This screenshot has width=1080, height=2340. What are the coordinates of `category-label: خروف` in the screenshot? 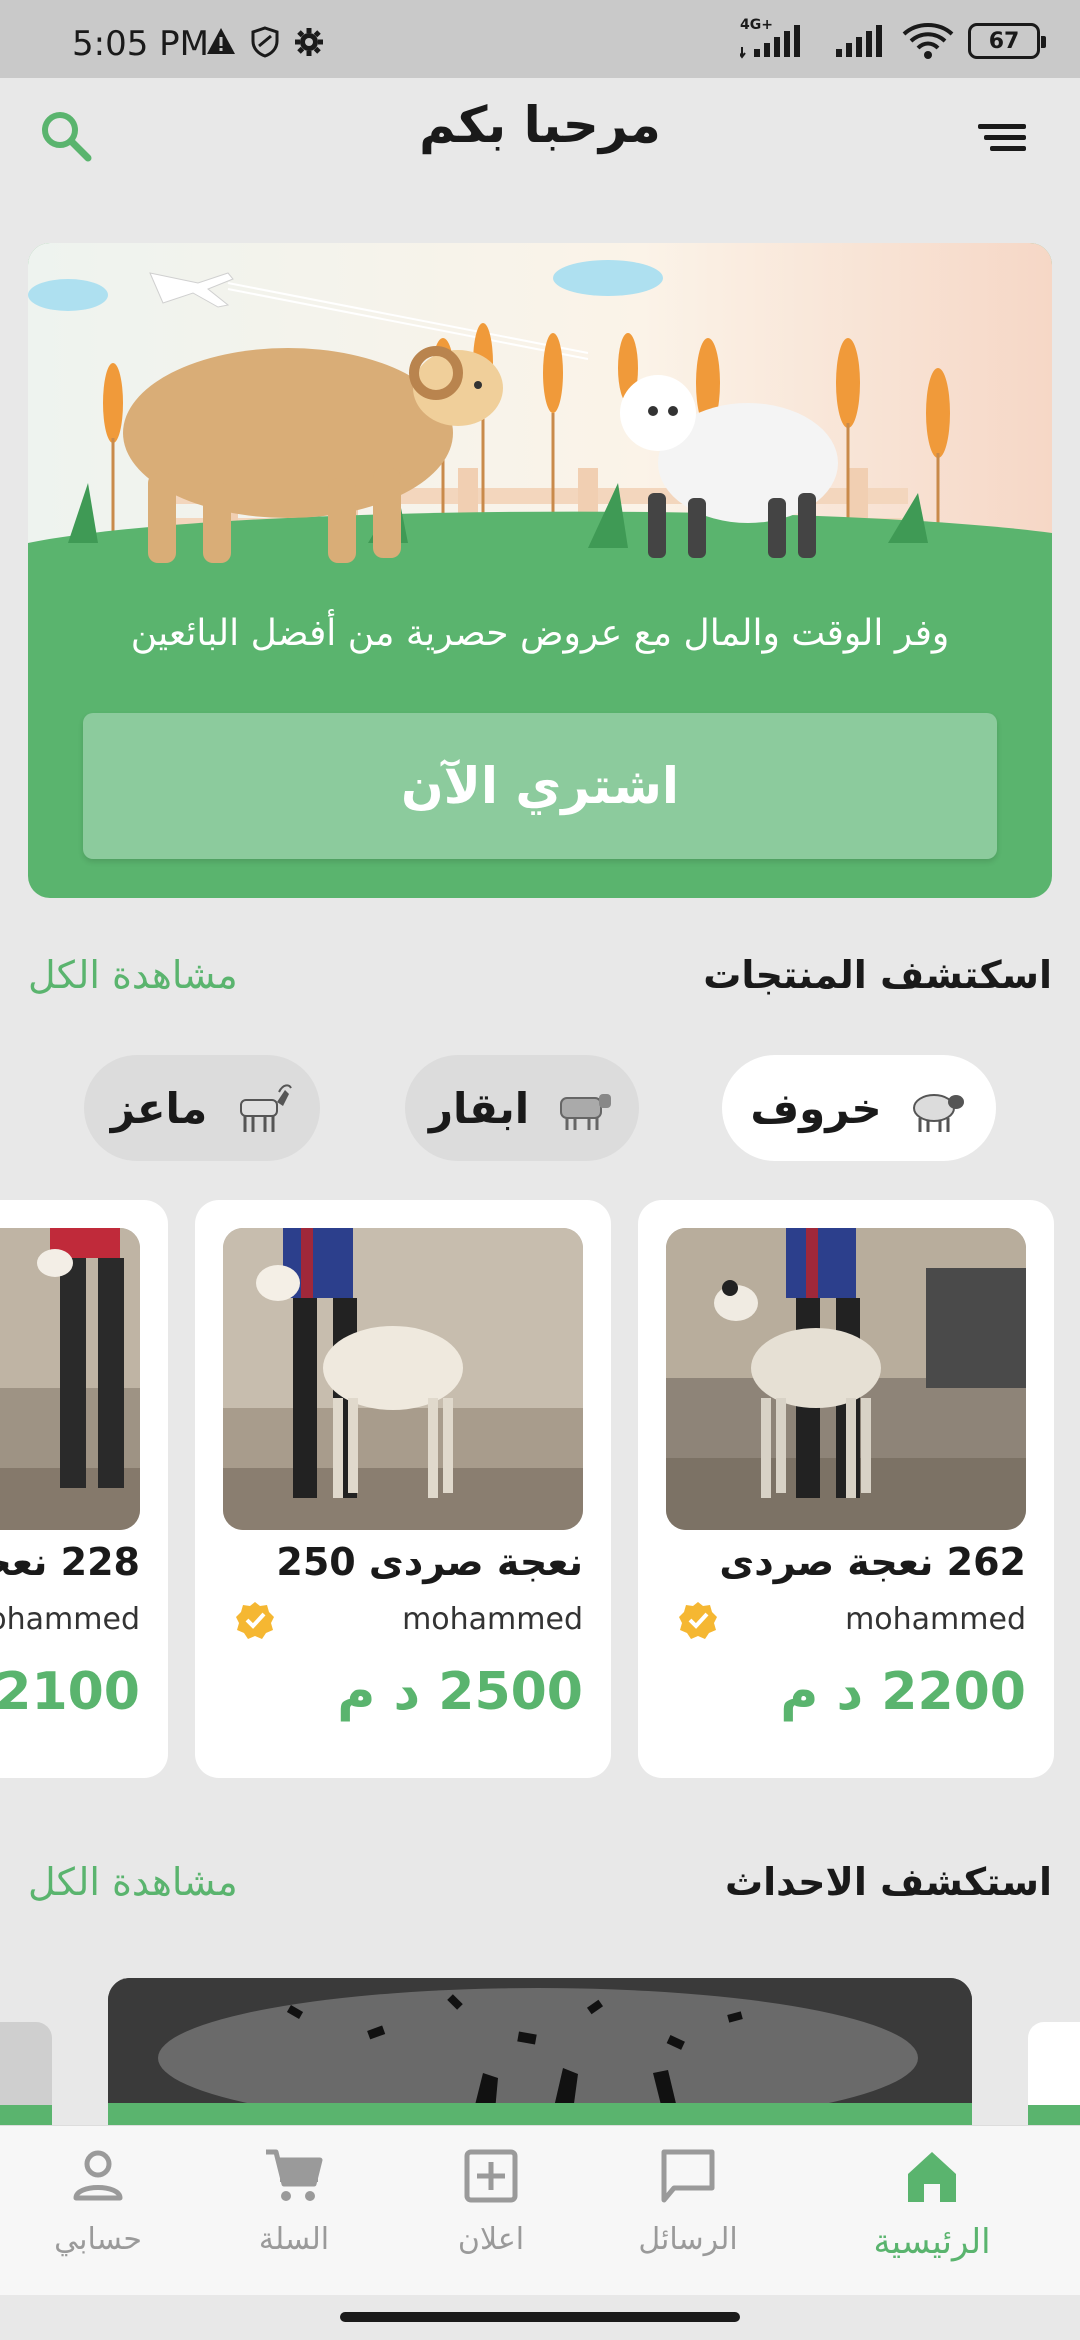 It's located at (816, 1108).